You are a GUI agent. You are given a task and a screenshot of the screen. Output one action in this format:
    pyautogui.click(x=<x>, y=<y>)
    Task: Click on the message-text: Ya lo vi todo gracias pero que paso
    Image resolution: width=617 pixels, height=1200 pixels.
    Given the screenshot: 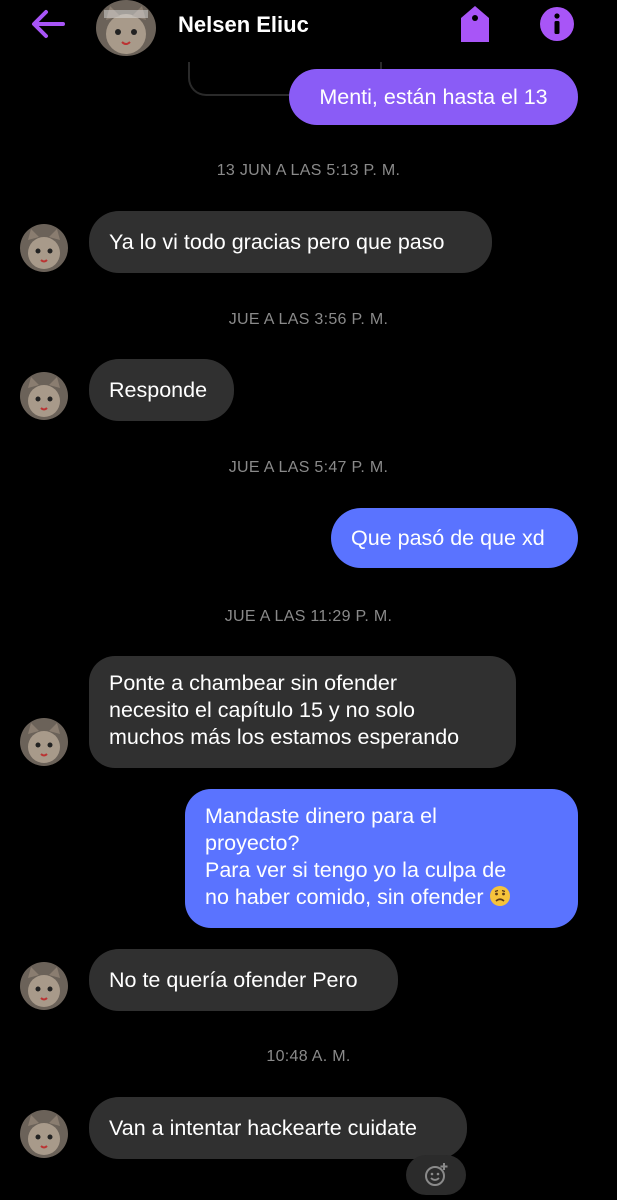 What is the action you would take?
    pyautogui.click(x=277, y=241)
    